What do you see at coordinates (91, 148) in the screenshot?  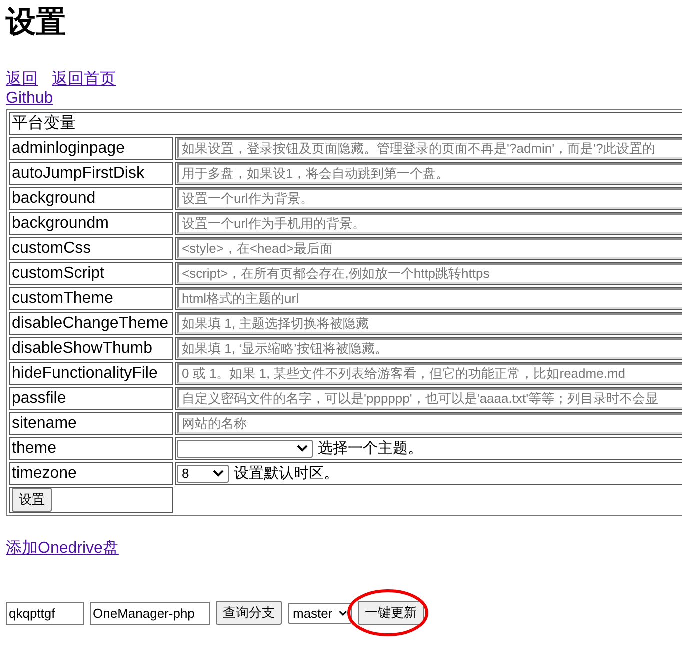 I see `setting-name: adminloginpage` at bounding box center [91, 148].